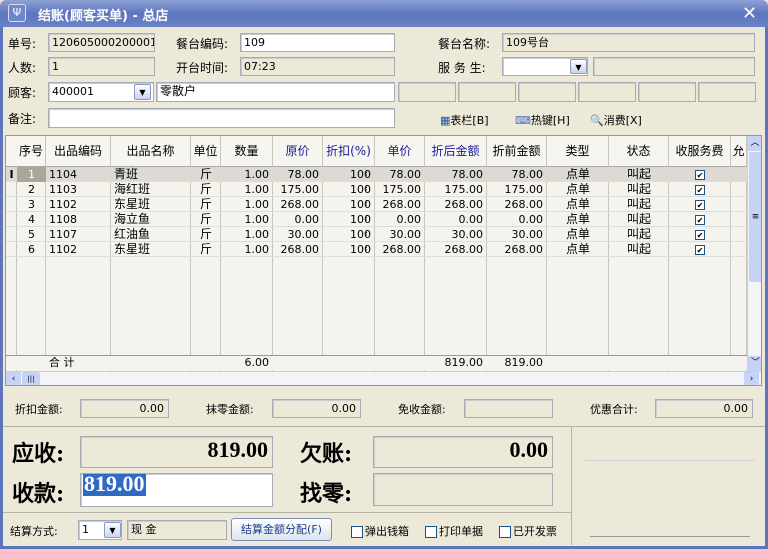 Image resolution: width=768 pixels, height=549 pixels. What do you see at coordinates (528, 531) in the screenshot?
I see `invoiced-checkbox: 已开发票` at bounding box center [528, 531].